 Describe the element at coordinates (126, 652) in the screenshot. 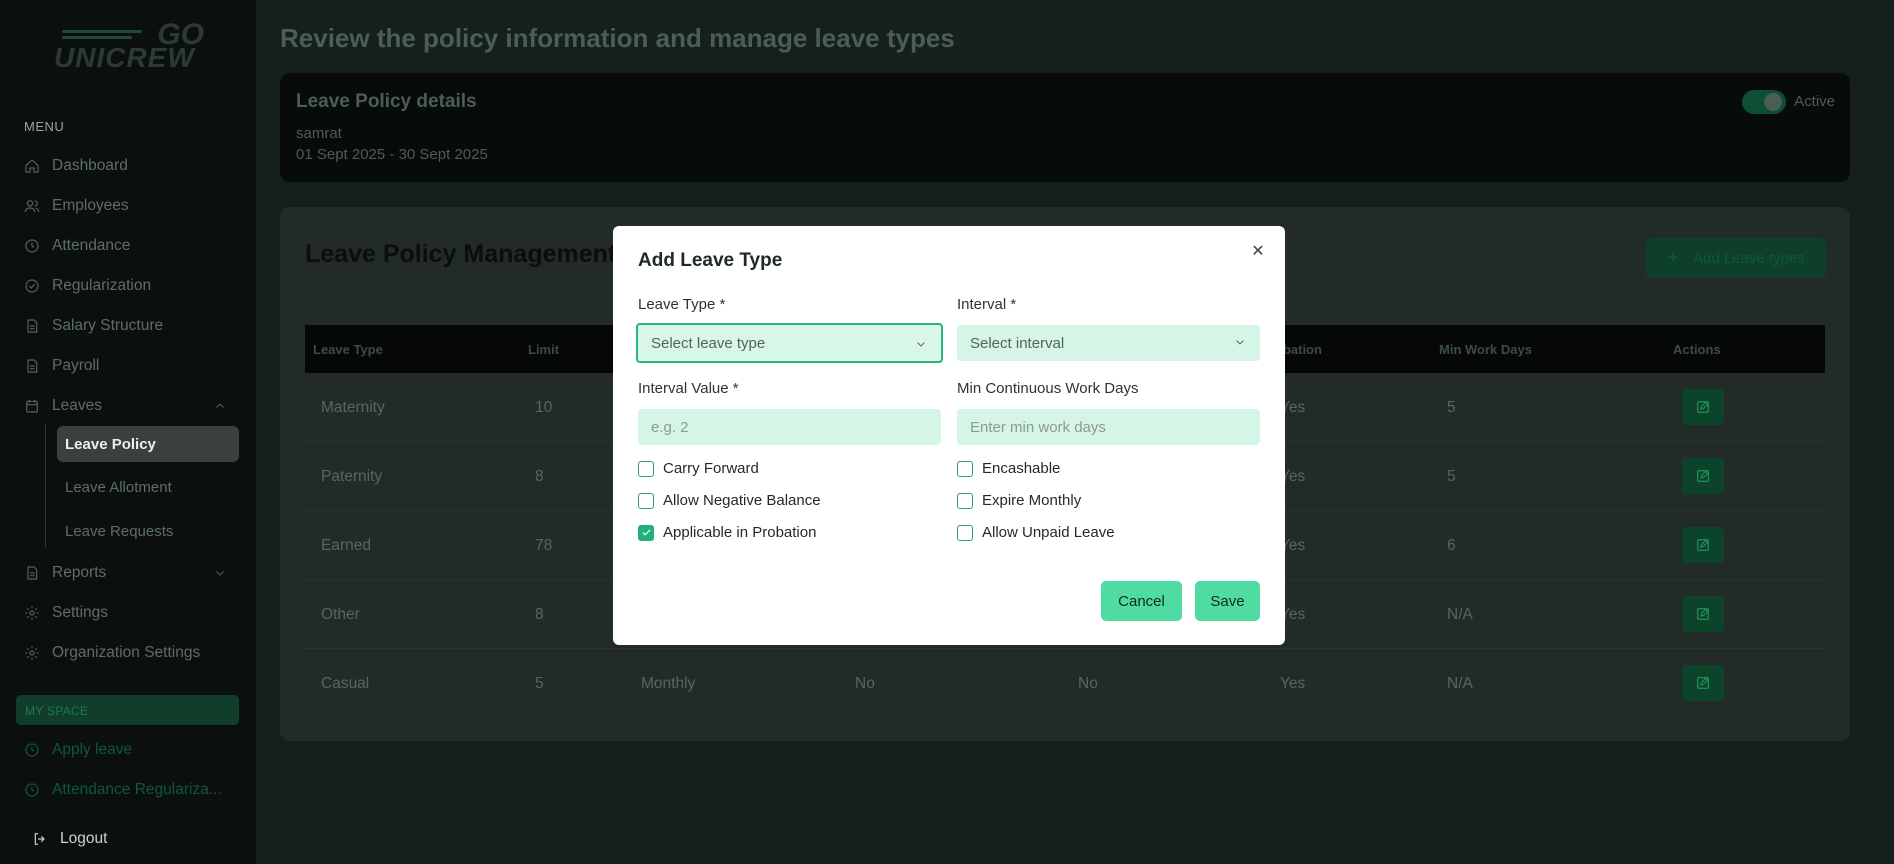

I see `sidebar-item-label: Organization Settings` at that location.